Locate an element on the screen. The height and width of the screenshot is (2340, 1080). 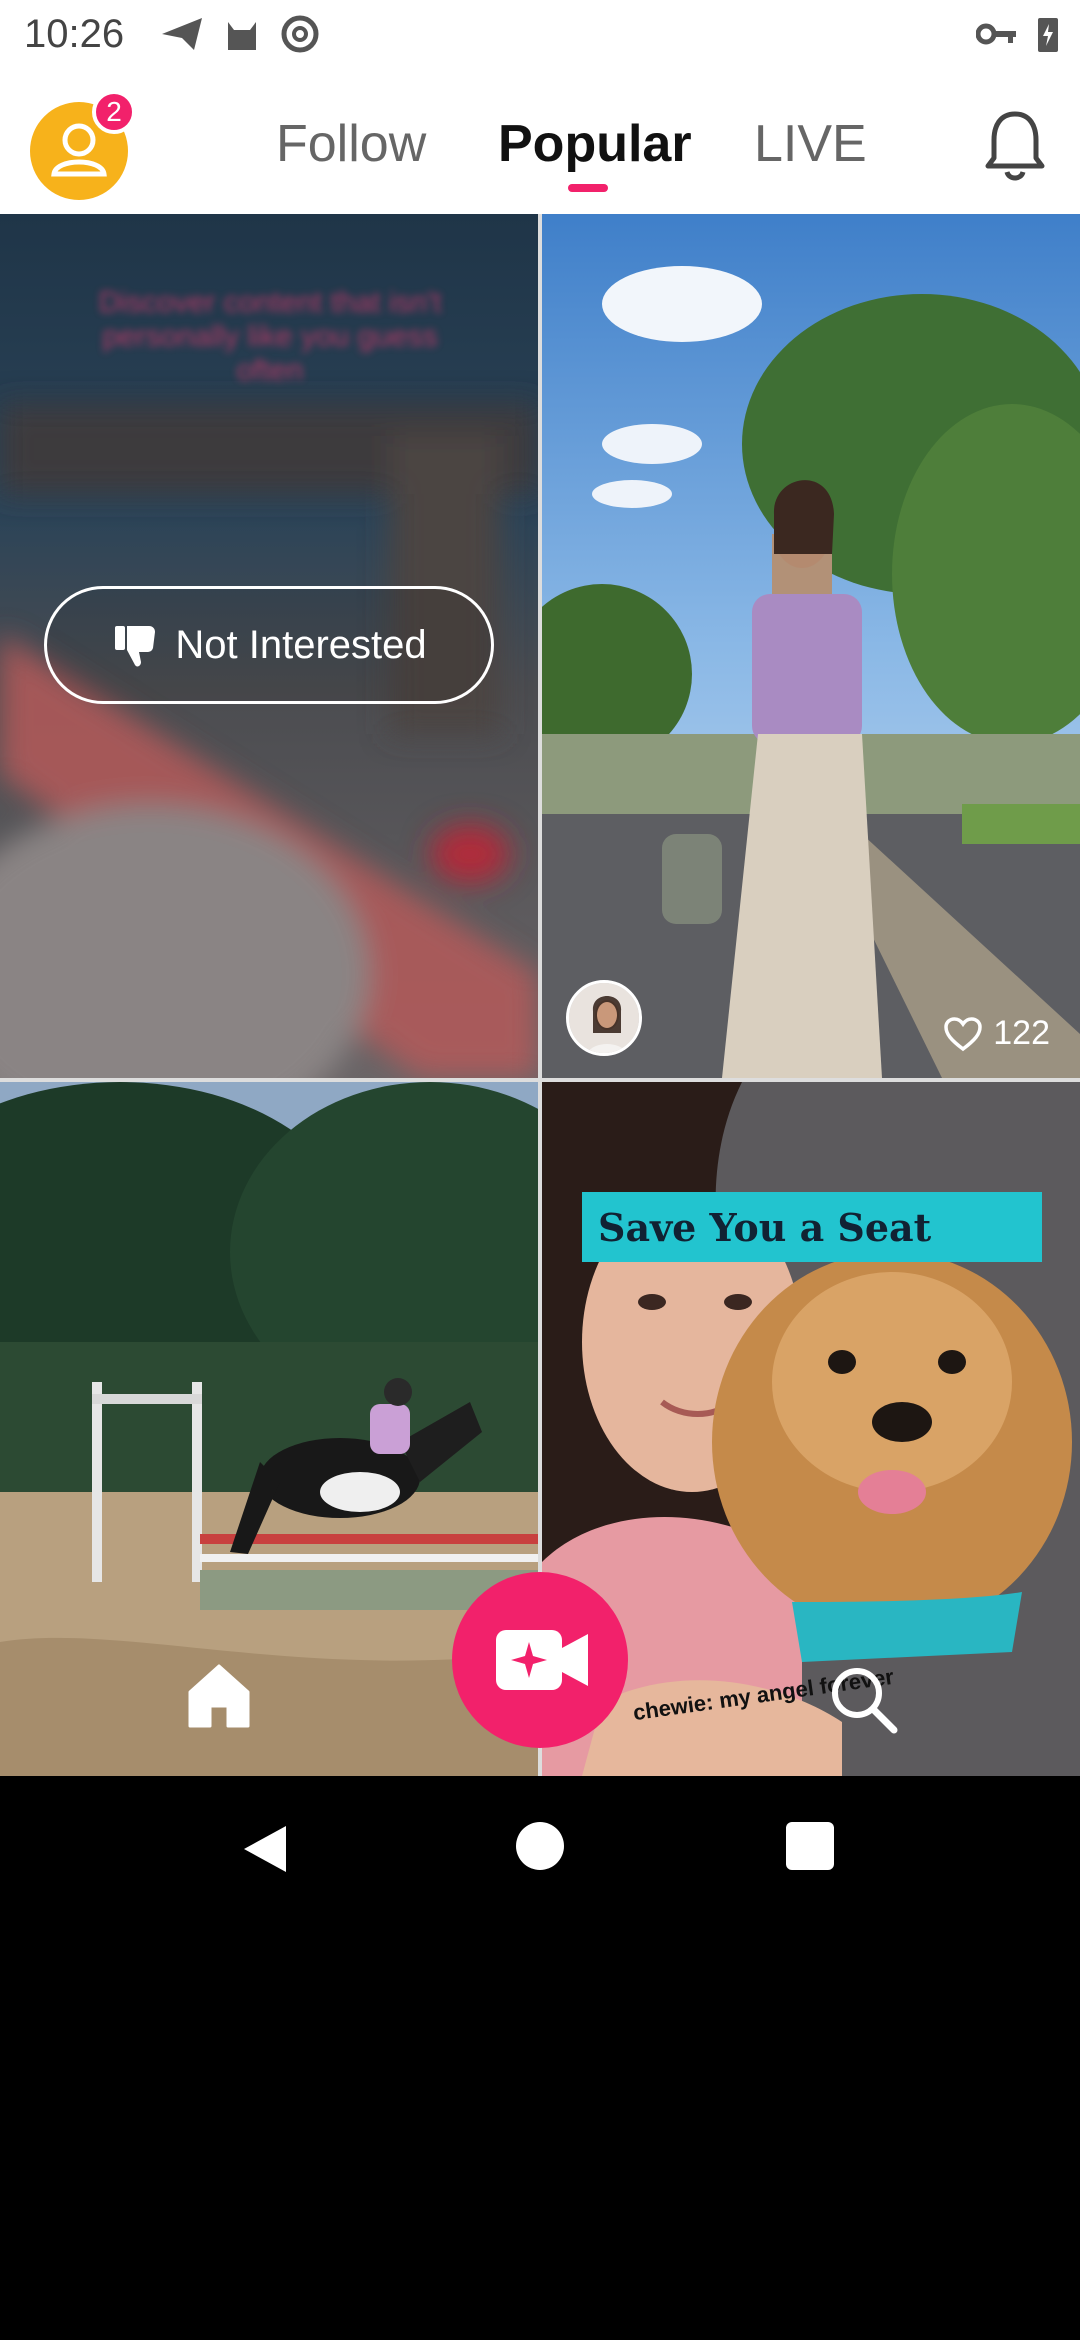
status-system-icons is located at coordinates (1018, 34).